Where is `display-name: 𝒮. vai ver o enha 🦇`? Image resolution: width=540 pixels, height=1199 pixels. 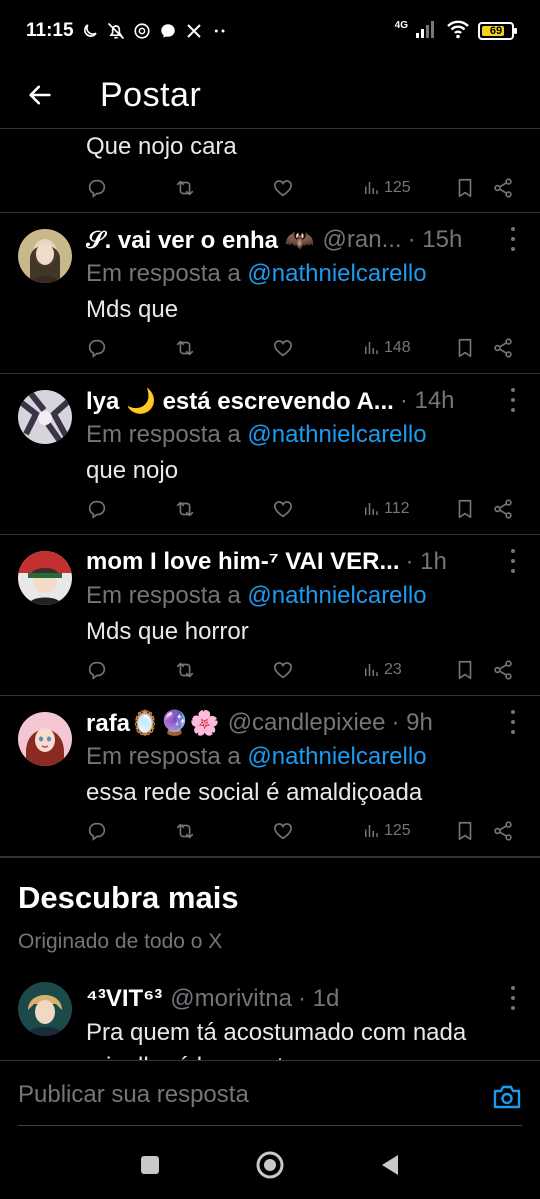 display-name: 𝒮. vai ver o enha 🦇 is located at coordinates (200, 240).